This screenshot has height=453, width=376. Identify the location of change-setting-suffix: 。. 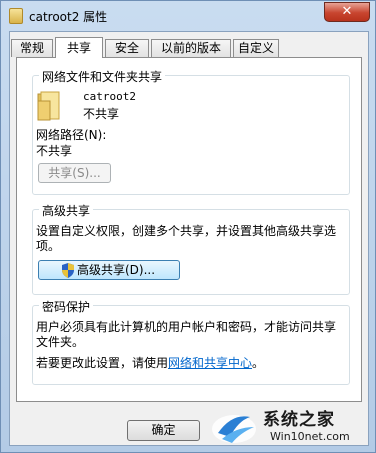
(258, 363).